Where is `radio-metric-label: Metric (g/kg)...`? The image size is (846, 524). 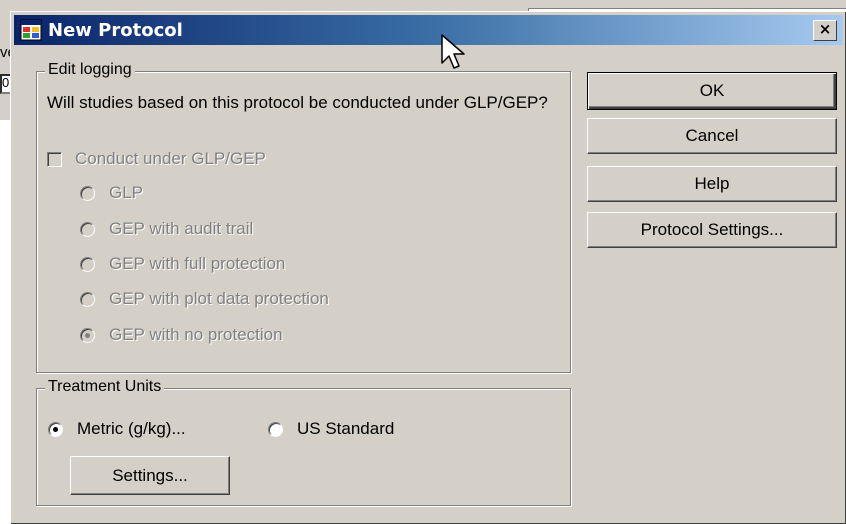
radio-metric-label: Metric (g/kg)... is located at coordinates (131, 428).